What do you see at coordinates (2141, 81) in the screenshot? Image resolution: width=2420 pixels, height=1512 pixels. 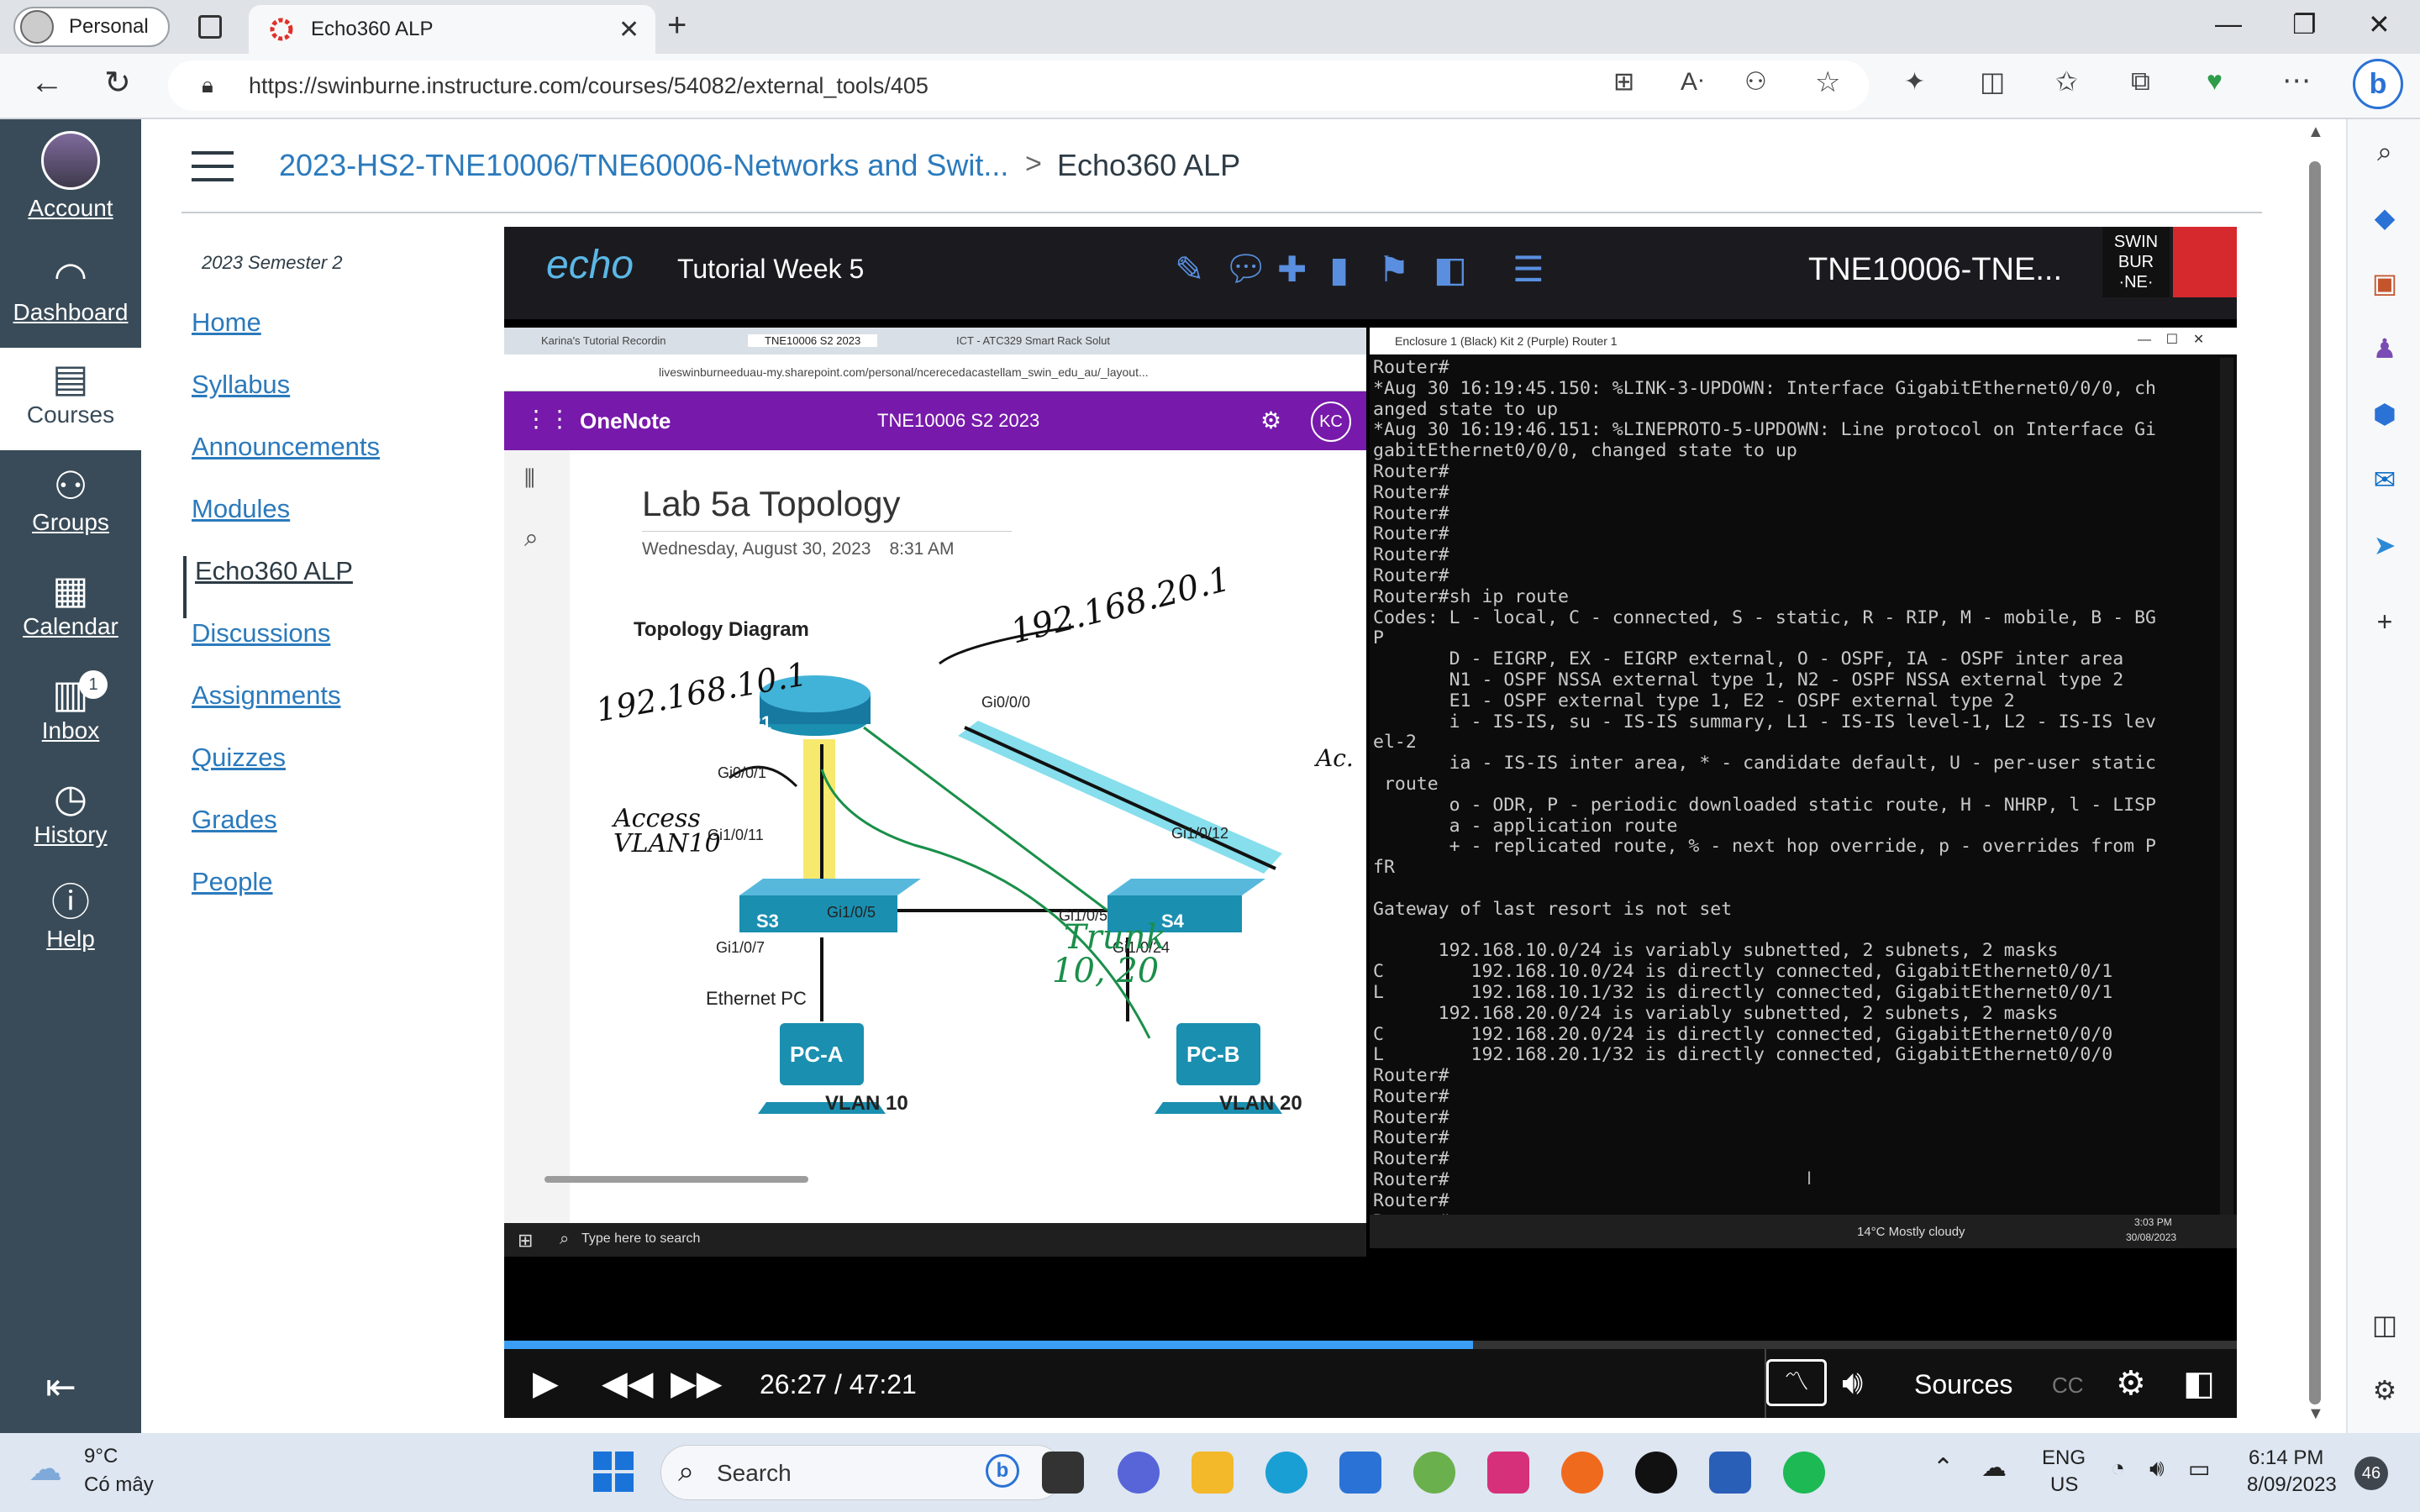 I see `collections-icon: ⧉` at bounding box center [2141, 81].